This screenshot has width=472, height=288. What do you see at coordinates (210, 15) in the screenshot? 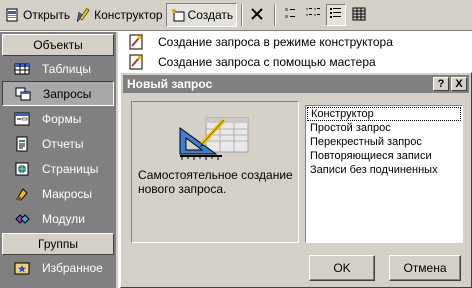
I see `create-label: Создать` at bounding box center [210, 15].